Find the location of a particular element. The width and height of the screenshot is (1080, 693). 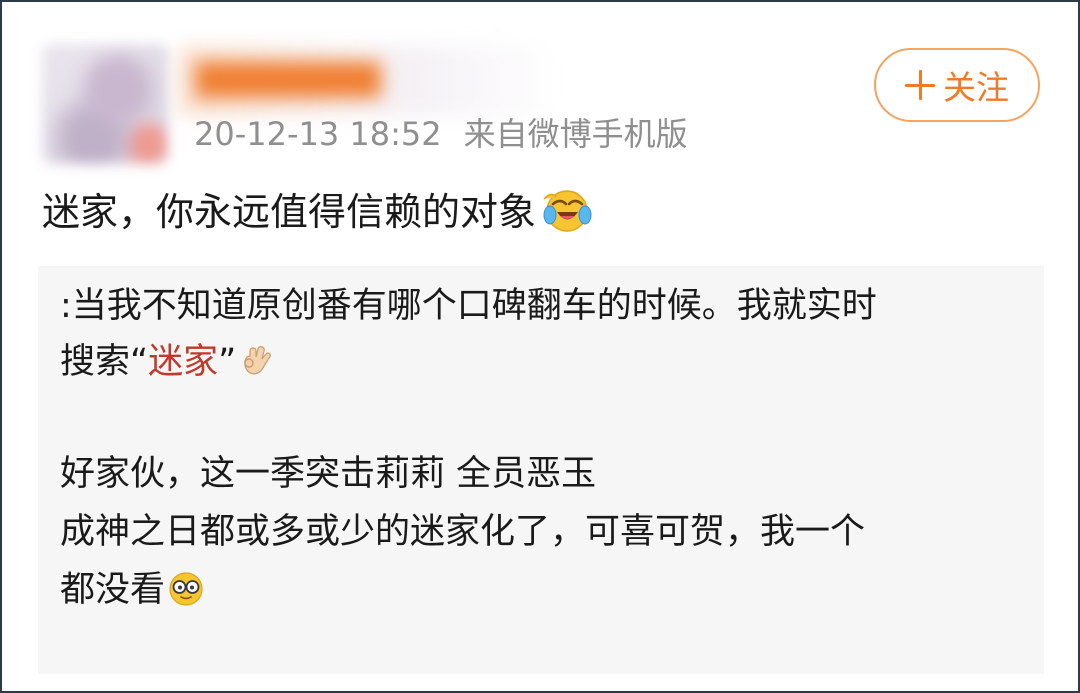

ok-hand-emoji-icon is located at coordinates (258, 360).